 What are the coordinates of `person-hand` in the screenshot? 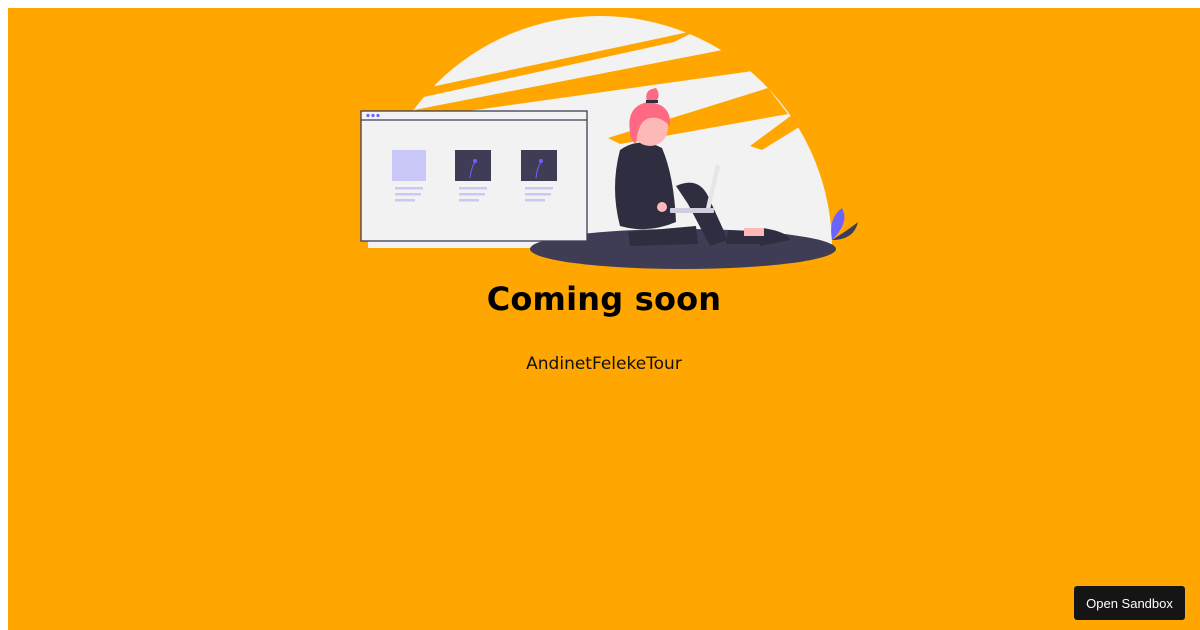 It's located at (662, 207).